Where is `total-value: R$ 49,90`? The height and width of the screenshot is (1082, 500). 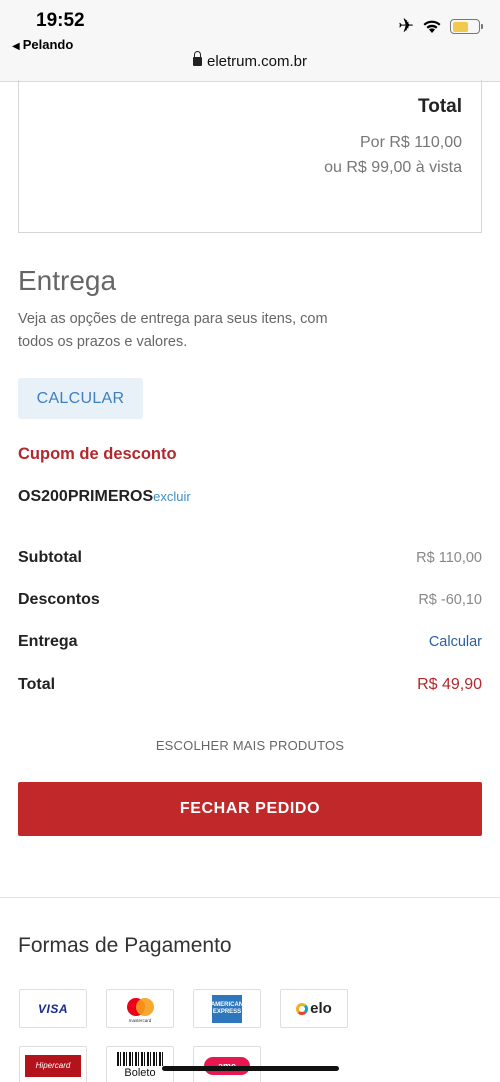 total-value: R$ 49,90 is located at coordinates (449, 684).